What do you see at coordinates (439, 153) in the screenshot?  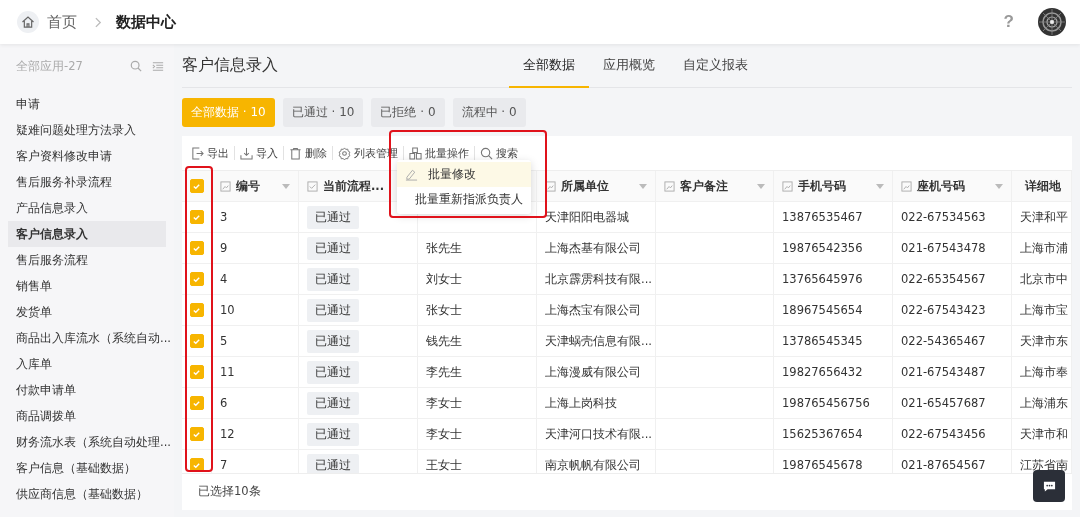 I see `toolbar-button: 批量操作` at bounding box center [439, 153].